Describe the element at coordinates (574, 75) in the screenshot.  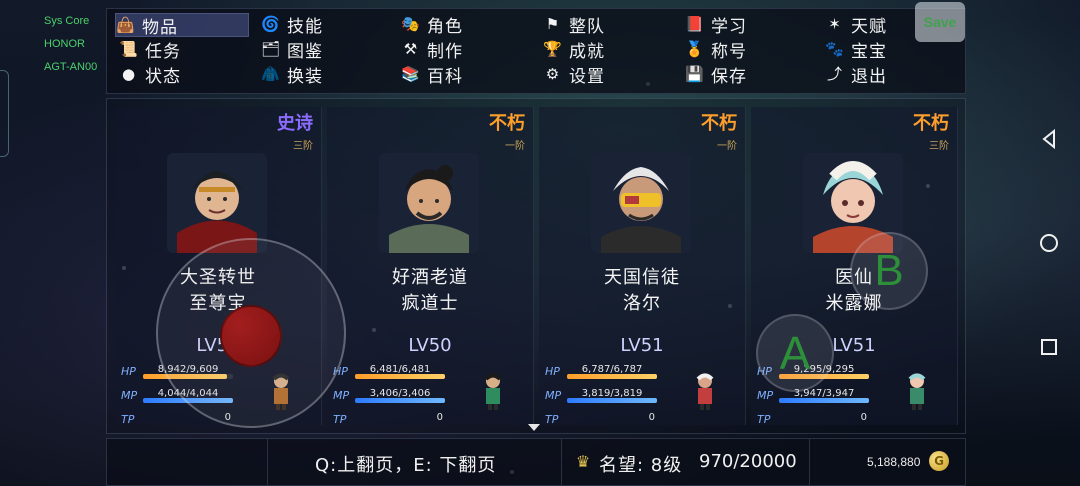
I see `menu-item-settings: ⚙ 设置` at that location.